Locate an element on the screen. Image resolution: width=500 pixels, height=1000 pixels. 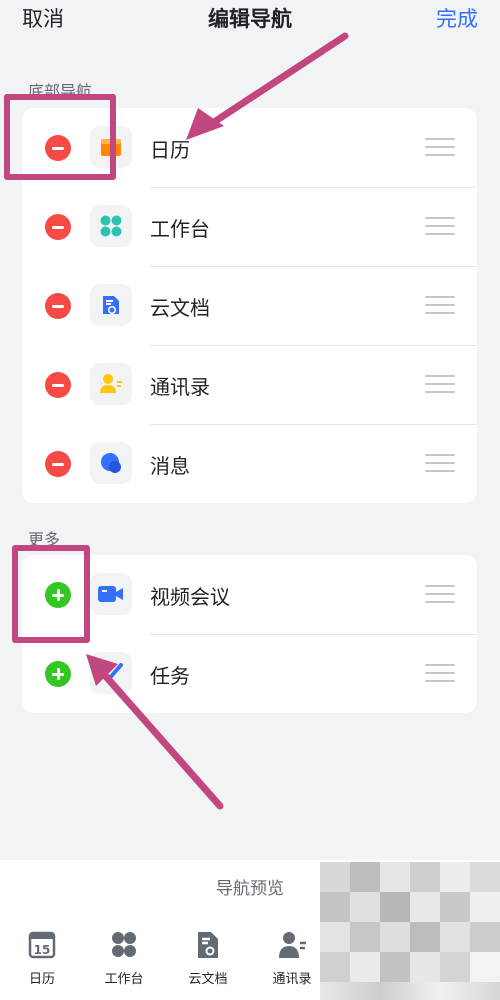
calendar-date-text: 15 is located at coordinates (42, 950).